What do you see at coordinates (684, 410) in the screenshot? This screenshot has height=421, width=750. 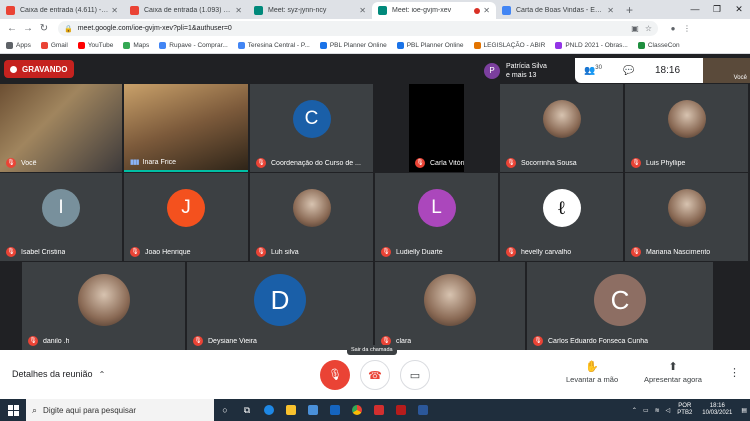 I see `input-language: POR PTB2` at bounding box center [684, 410].